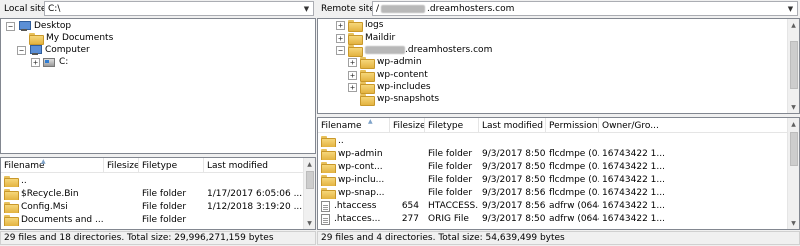 The width and height of the screenshot is (800, 246). I want to click on tree-item-computer: − Computer, so click(53, 50).